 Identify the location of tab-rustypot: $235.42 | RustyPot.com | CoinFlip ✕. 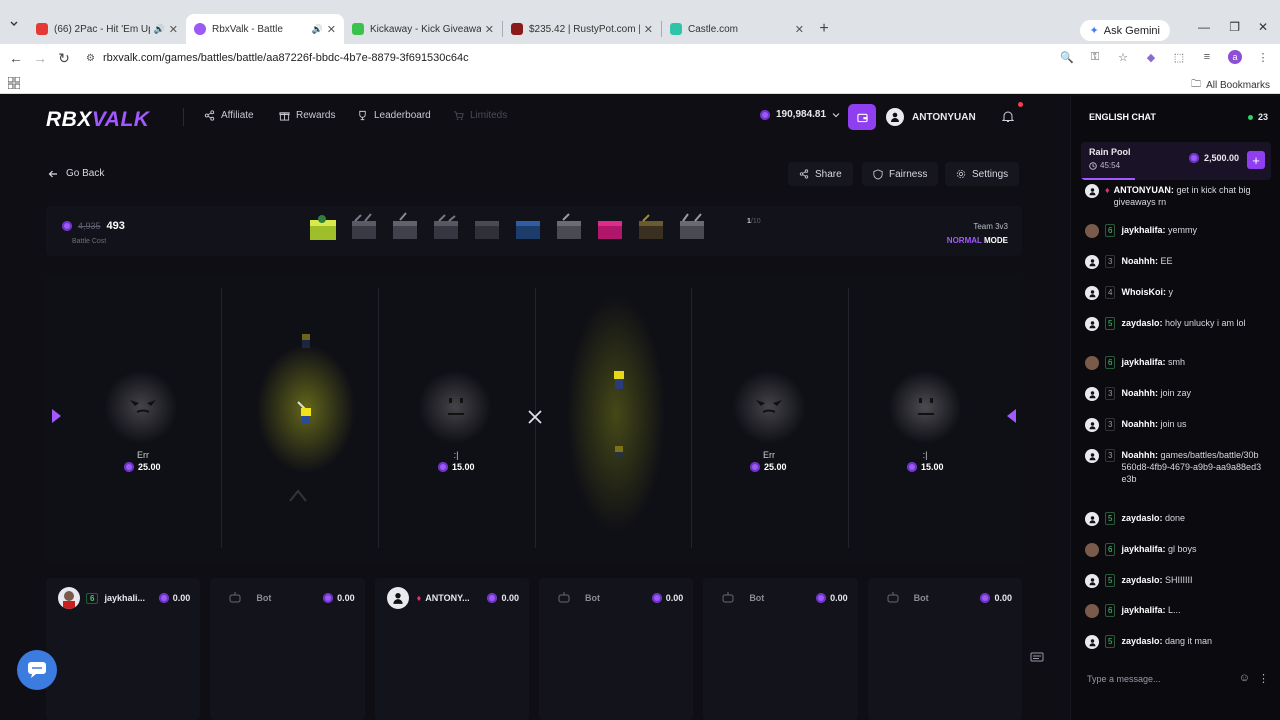
(582, 29).